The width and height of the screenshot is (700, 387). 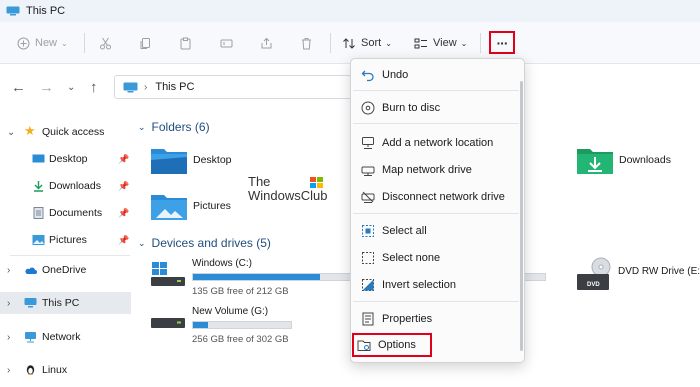 I want to click on share-icon, so click(x=266, y=42).